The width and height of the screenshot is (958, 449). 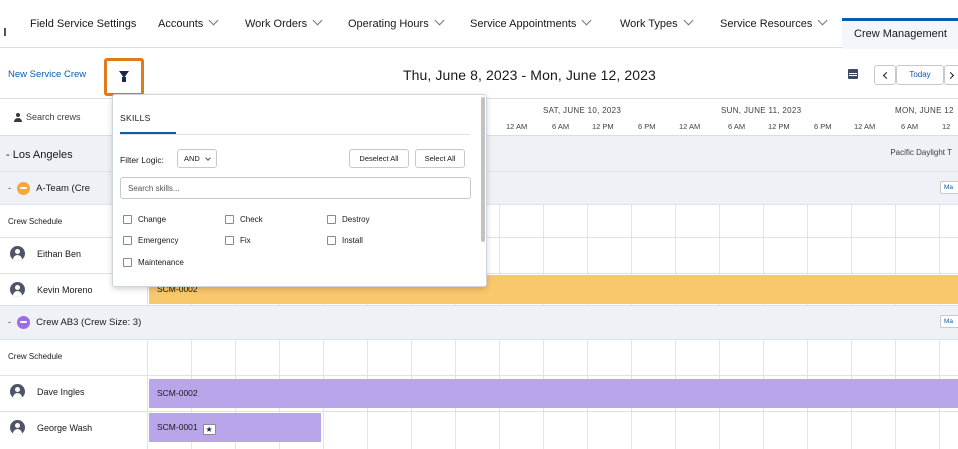 I want to click on next-button, so click(x=951, y=75).